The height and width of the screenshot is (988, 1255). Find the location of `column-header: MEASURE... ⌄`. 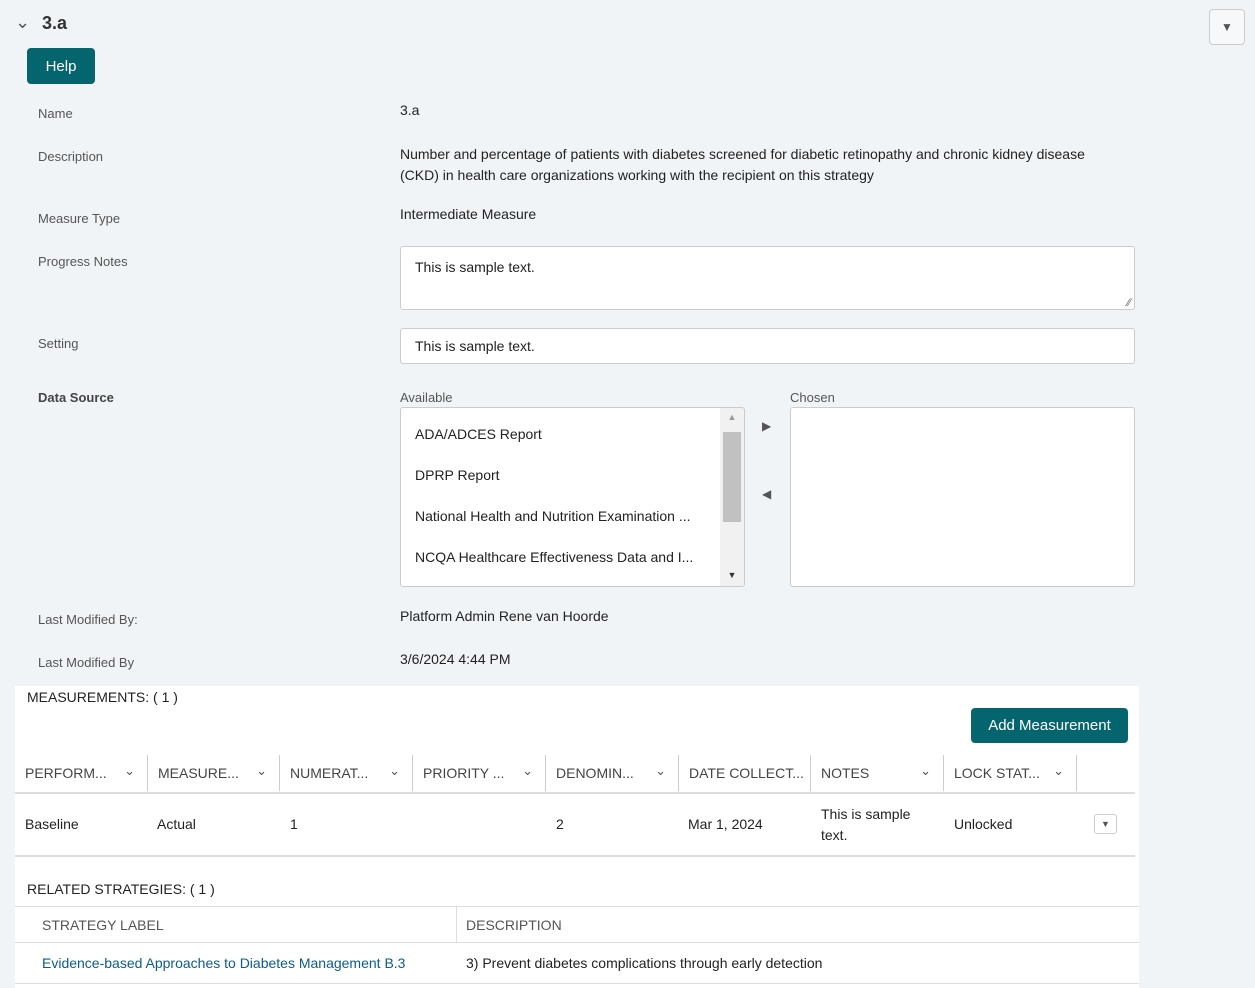

column-header: MEASURE... ⌄ is located at coordinates (214, 773).